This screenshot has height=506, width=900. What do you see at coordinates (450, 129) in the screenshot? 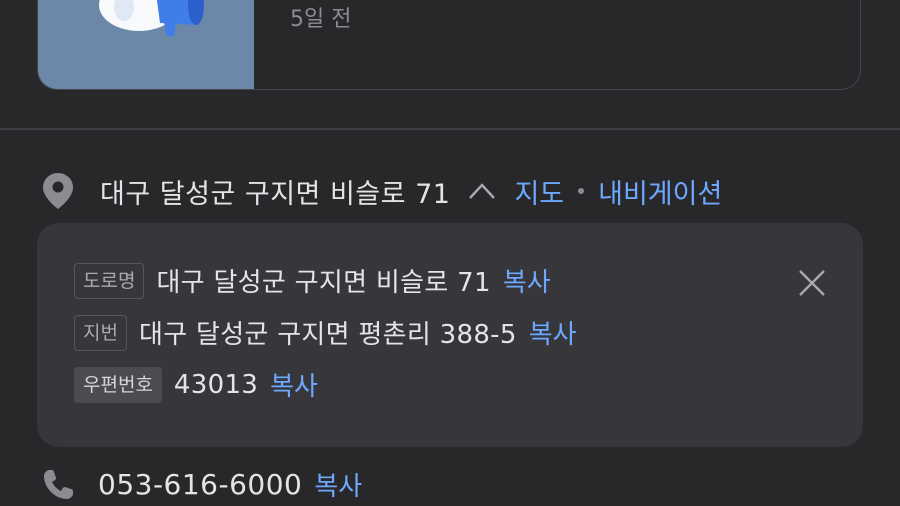
I see `section-divider` at bounding box center [450, 129].